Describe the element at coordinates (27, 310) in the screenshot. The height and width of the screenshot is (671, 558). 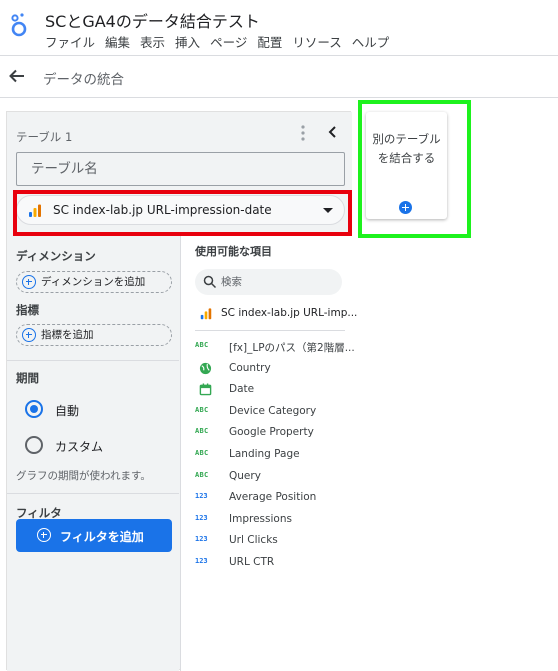
I see `metric-title: 指標` at that location.